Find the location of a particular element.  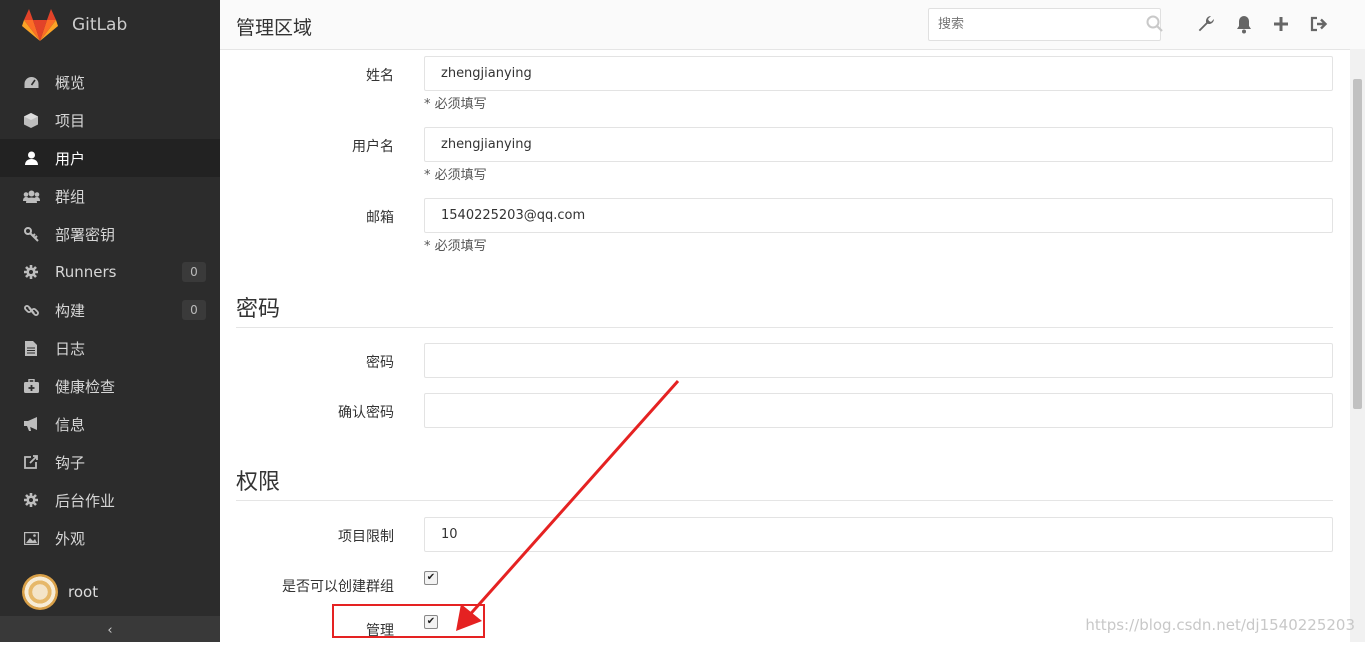

sidebar-item-overview: 概览 is located at coordinates (110, 82).